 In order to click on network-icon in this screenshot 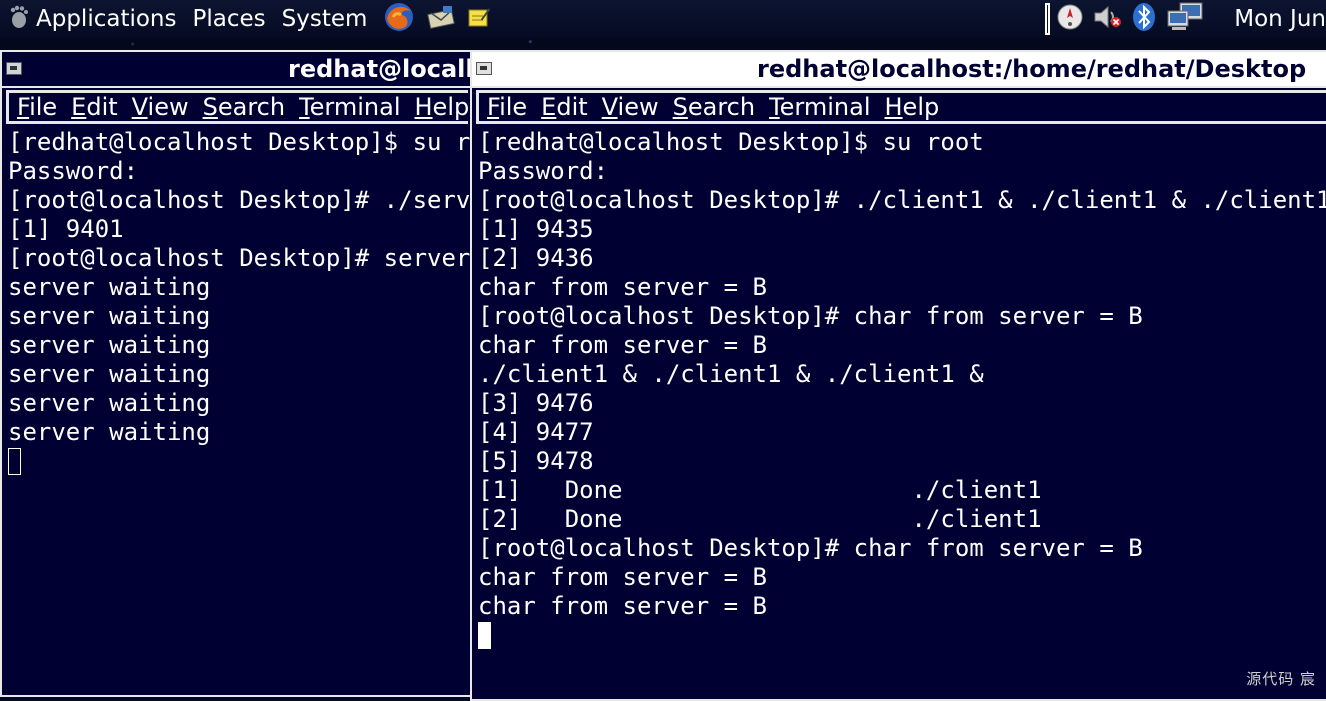, I will do `click(1185, 19)`.